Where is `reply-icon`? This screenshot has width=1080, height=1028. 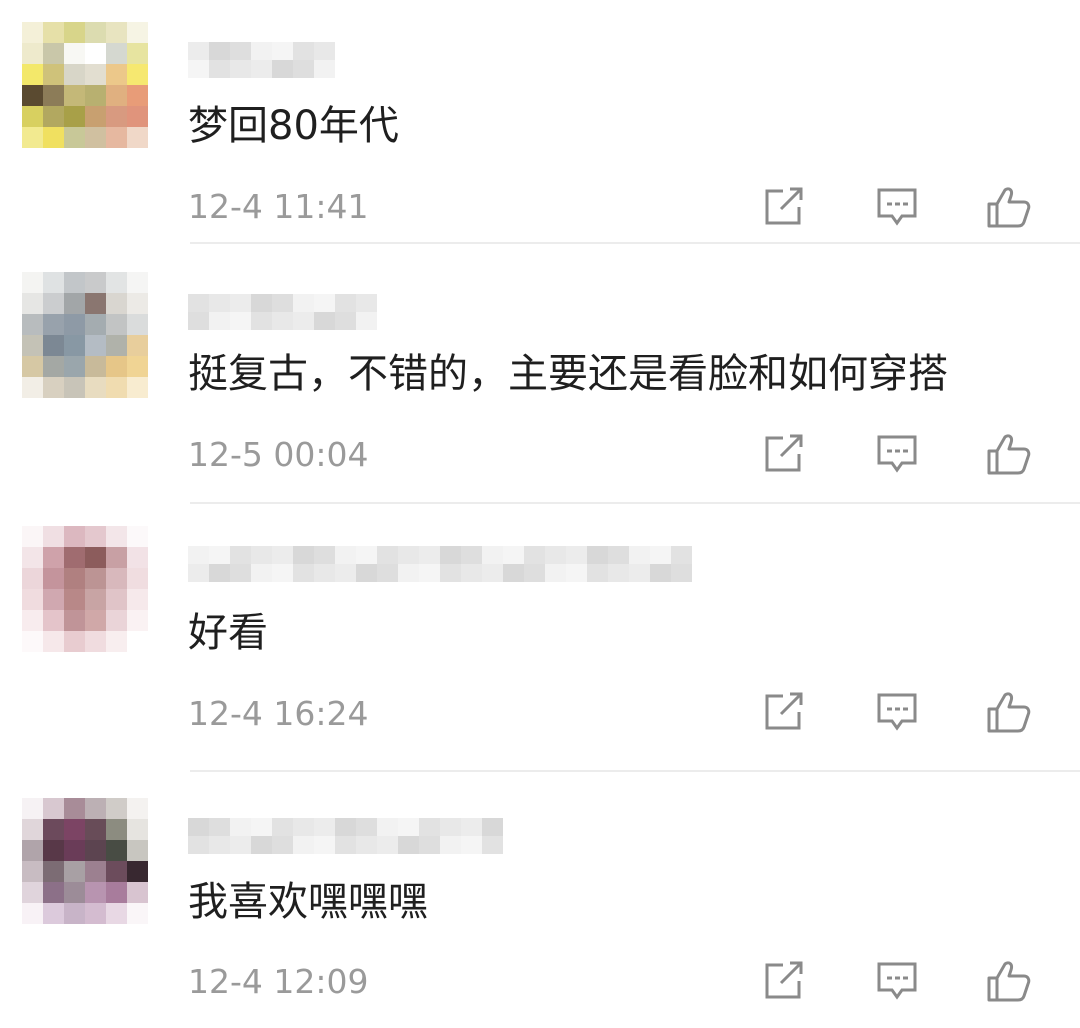
reply-icon is located at coordinates (897, 454).